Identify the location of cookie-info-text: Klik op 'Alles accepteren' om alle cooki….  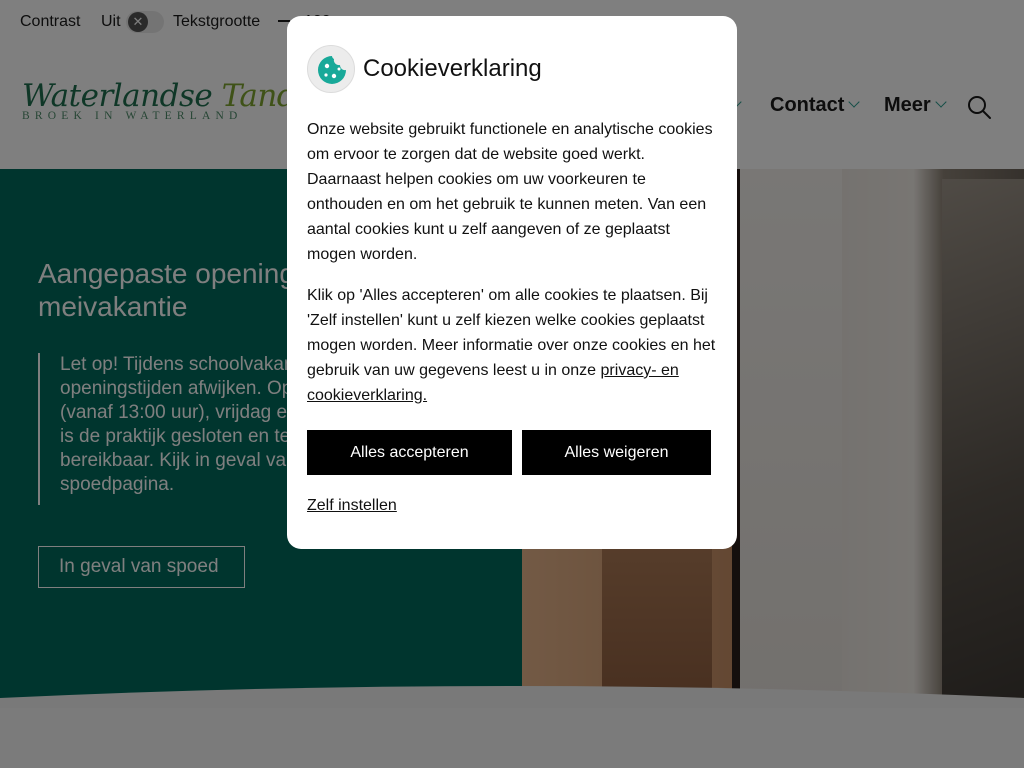
(513, 345).